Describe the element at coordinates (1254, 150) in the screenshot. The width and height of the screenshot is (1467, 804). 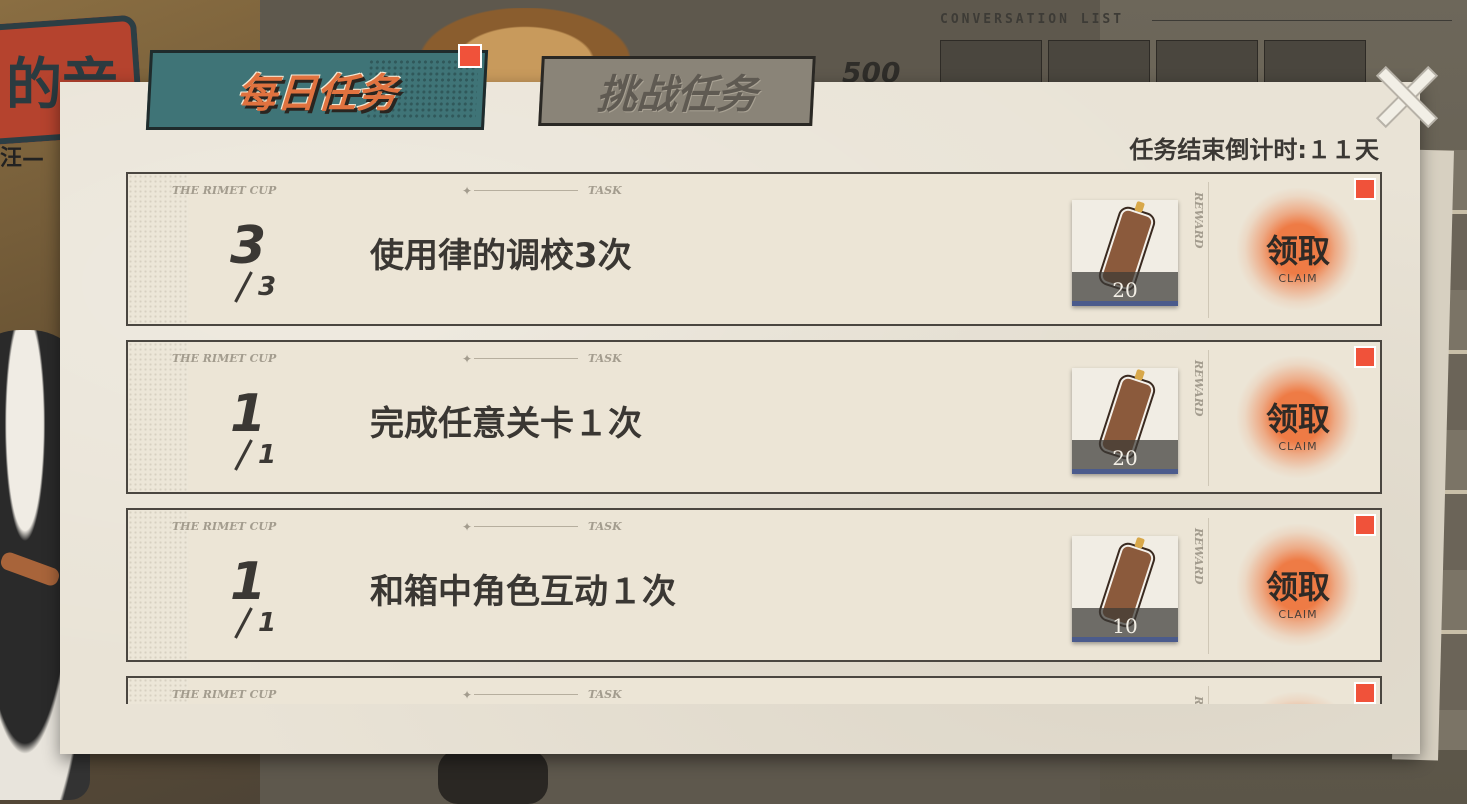
I see `countdown-timer: 任务结束倒计时:１１天` at that location.